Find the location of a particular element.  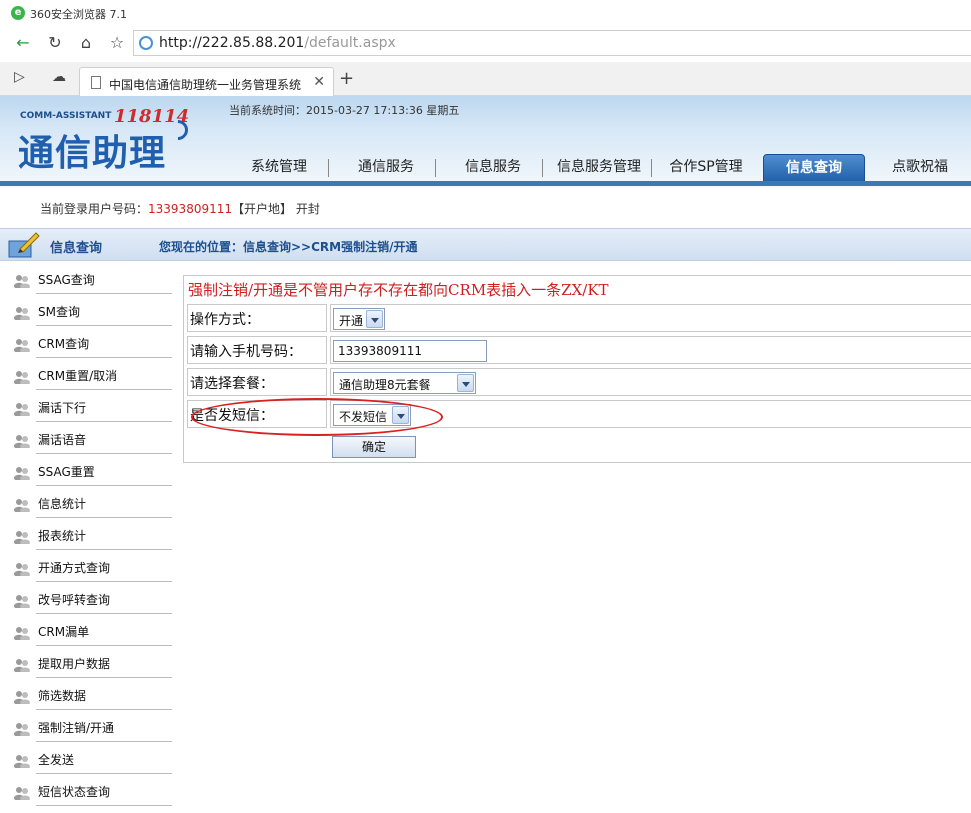

sidebar-item-label: 改号呼转查询 is located at coordinates (74, 600).